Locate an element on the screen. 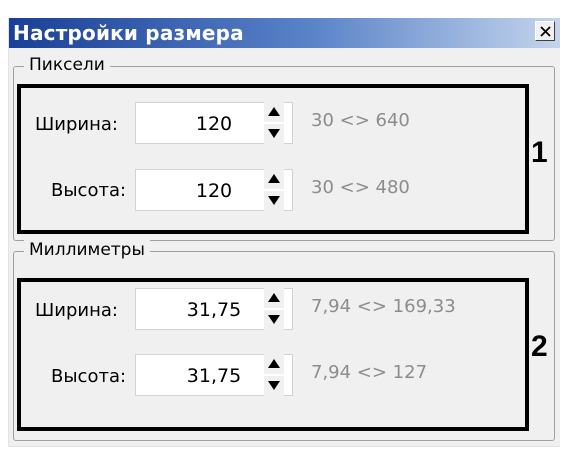 The image size is (563, 450). mm-width-spinner is located at coordinates (274, 309).